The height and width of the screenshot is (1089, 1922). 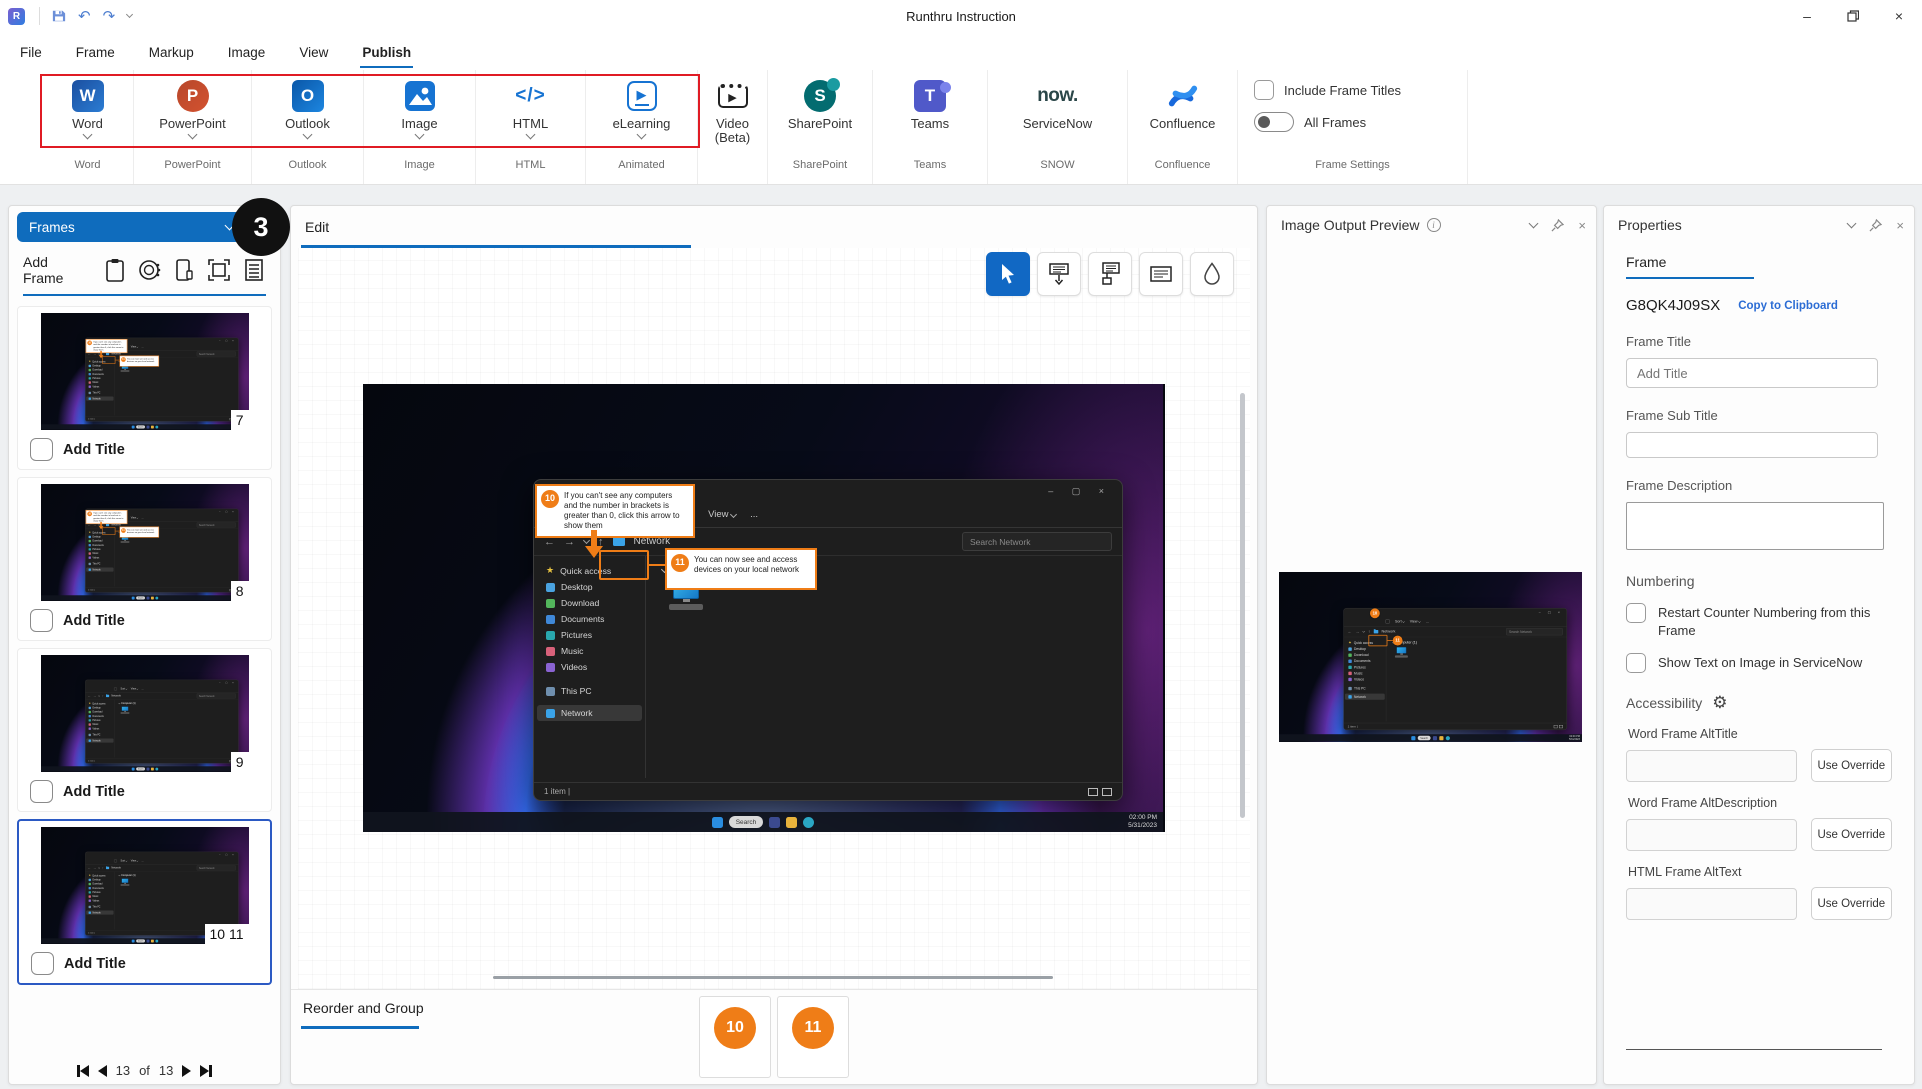 What do you see at coordinates (1182, 111) in the screenshot?
I see `publish-confluence-button: Confluence` at bounding box center [1182, 111].